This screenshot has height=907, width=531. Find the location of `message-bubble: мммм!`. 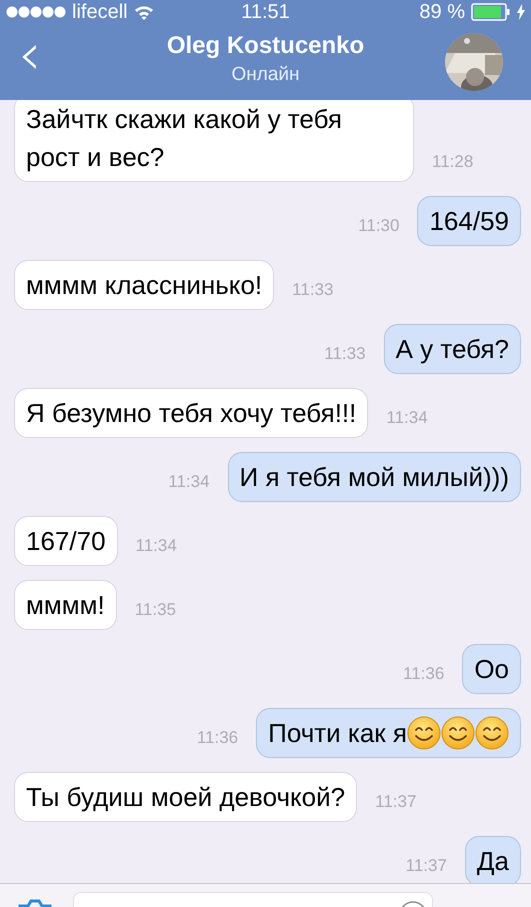

message-bubble: мммм! is located at coordinates (65, 605).